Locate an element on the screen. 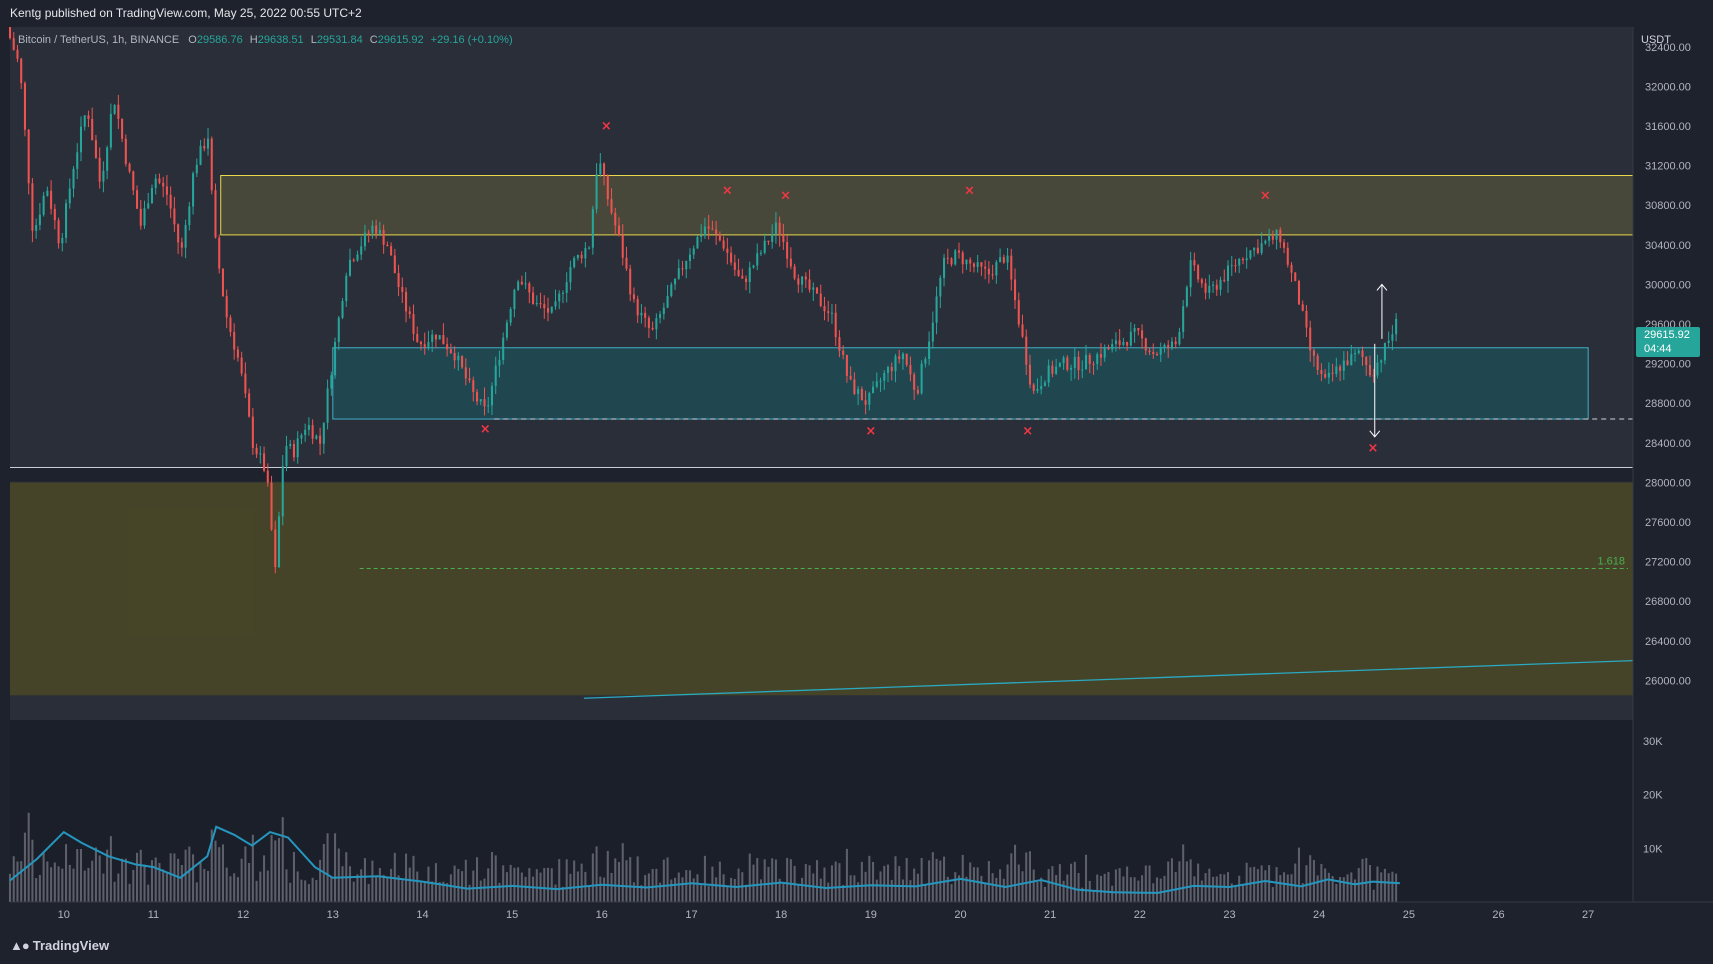  legend-open: 29586.76 is located at coordinates (219, 40).